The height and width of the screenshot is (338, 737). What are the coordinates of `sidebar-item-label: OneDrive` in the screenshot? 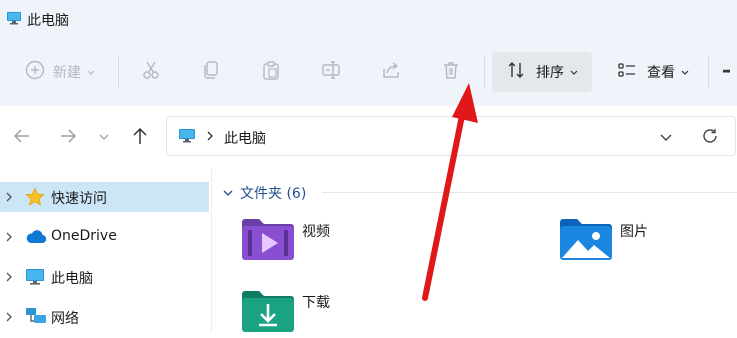 It's located at (84, 236).